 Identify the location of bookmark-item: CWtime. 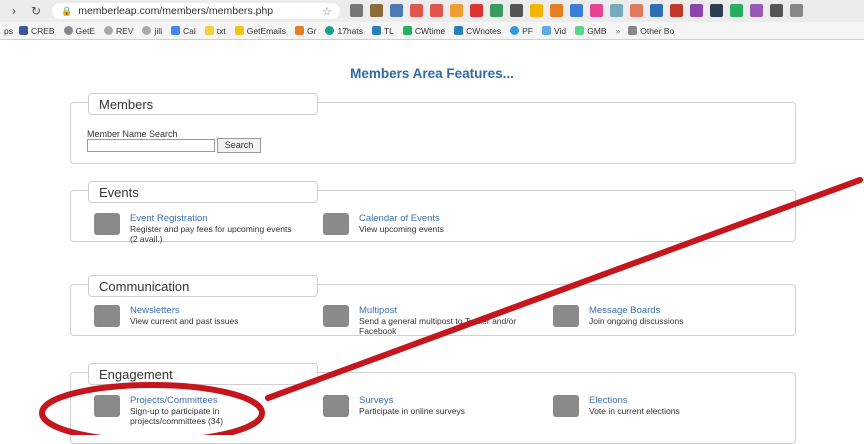
(423, 31).